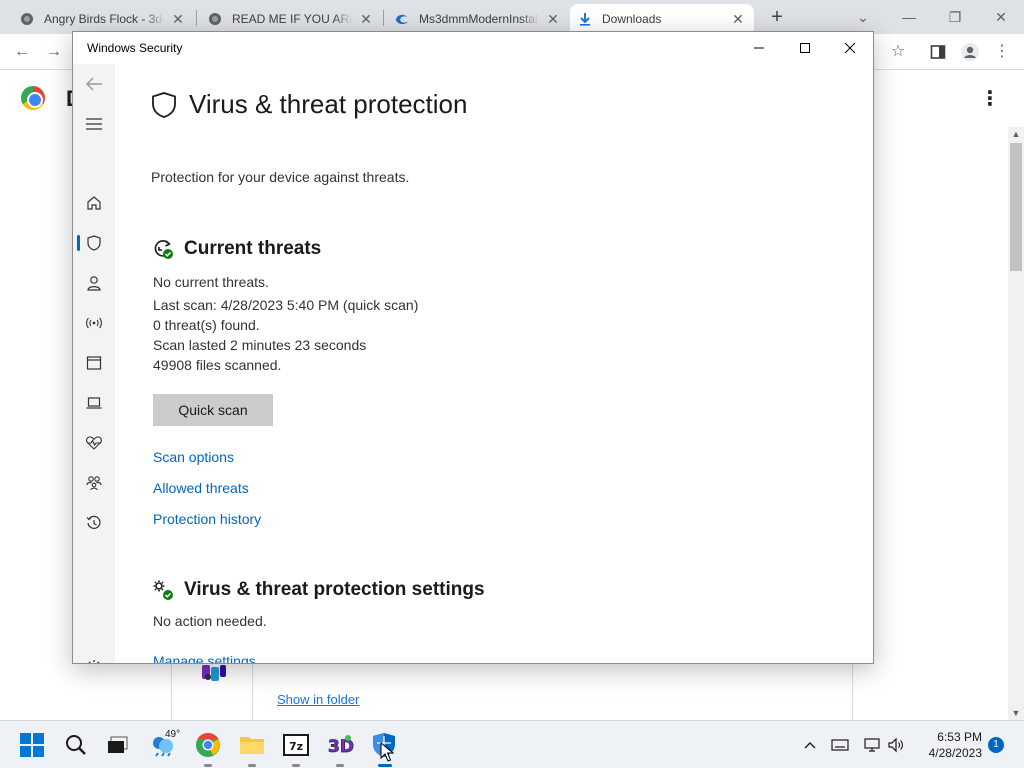 Image resolution: width=1024 pixels, height=768 pixels. What do you see at coordinates (473, 48) in the screenshot?
I see `window-titlebar: Windows Security` at bounding box center [473, 48].